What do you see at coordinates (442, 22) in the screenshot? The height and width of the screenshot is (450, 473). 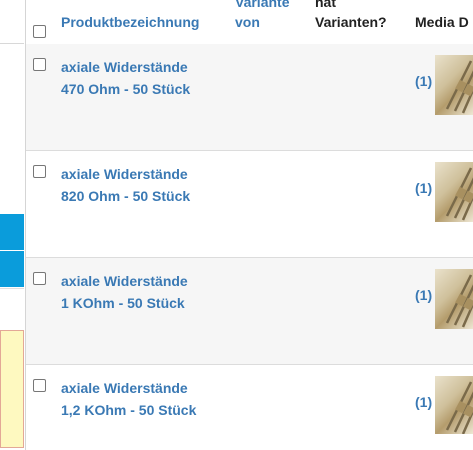 I see `column-header-media: Media D` at bounding box center [442, 22].